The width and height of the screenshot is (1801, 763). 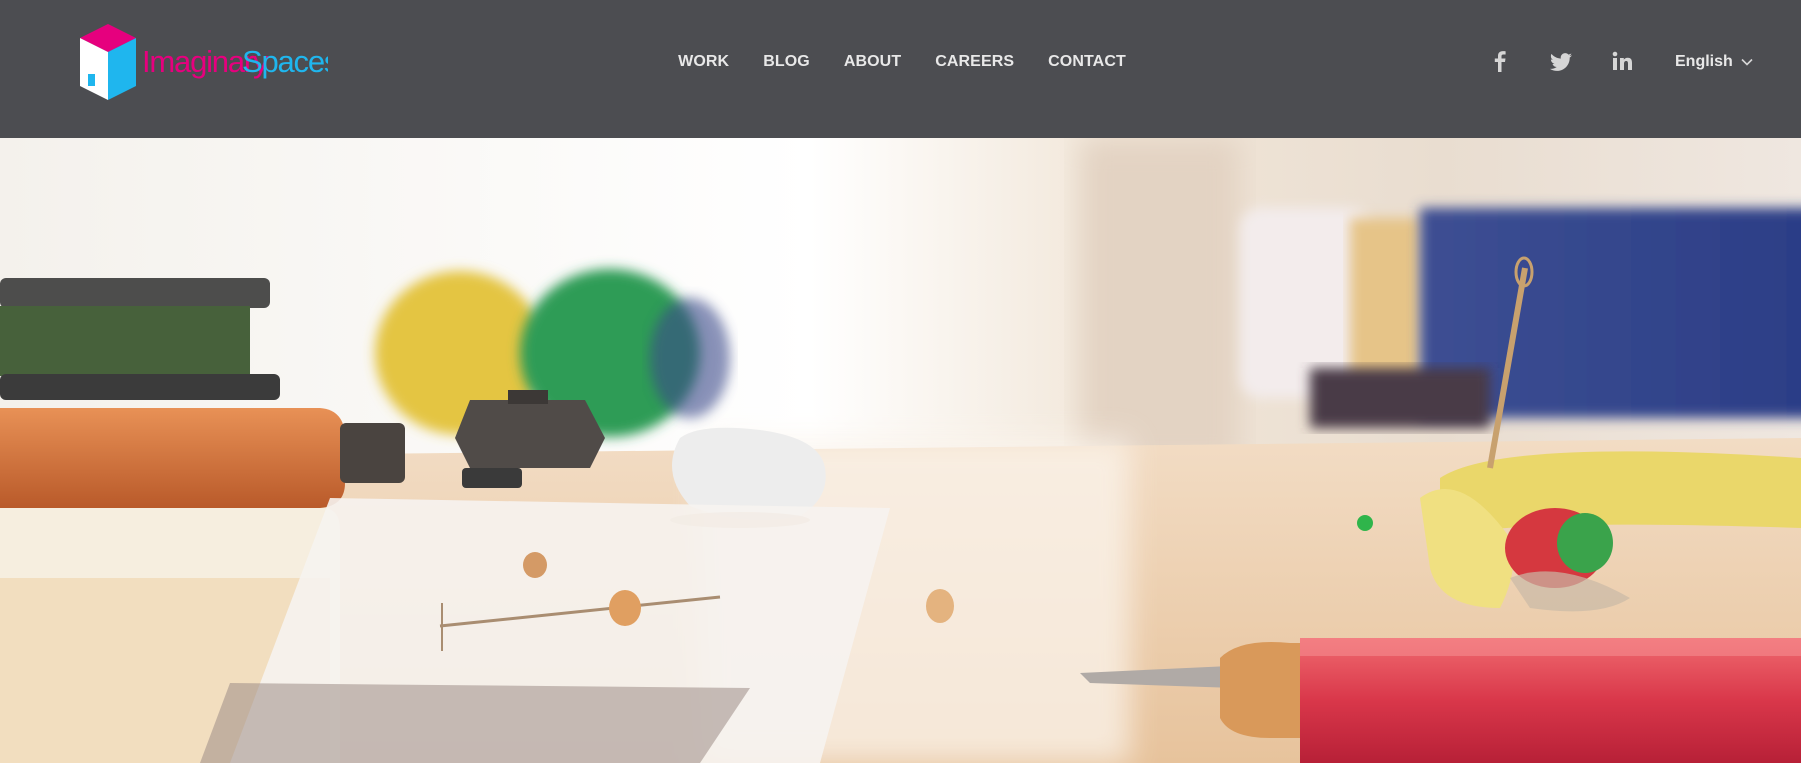 I want to click on nav-careers: CAREERS, so click(x=974, y=62).